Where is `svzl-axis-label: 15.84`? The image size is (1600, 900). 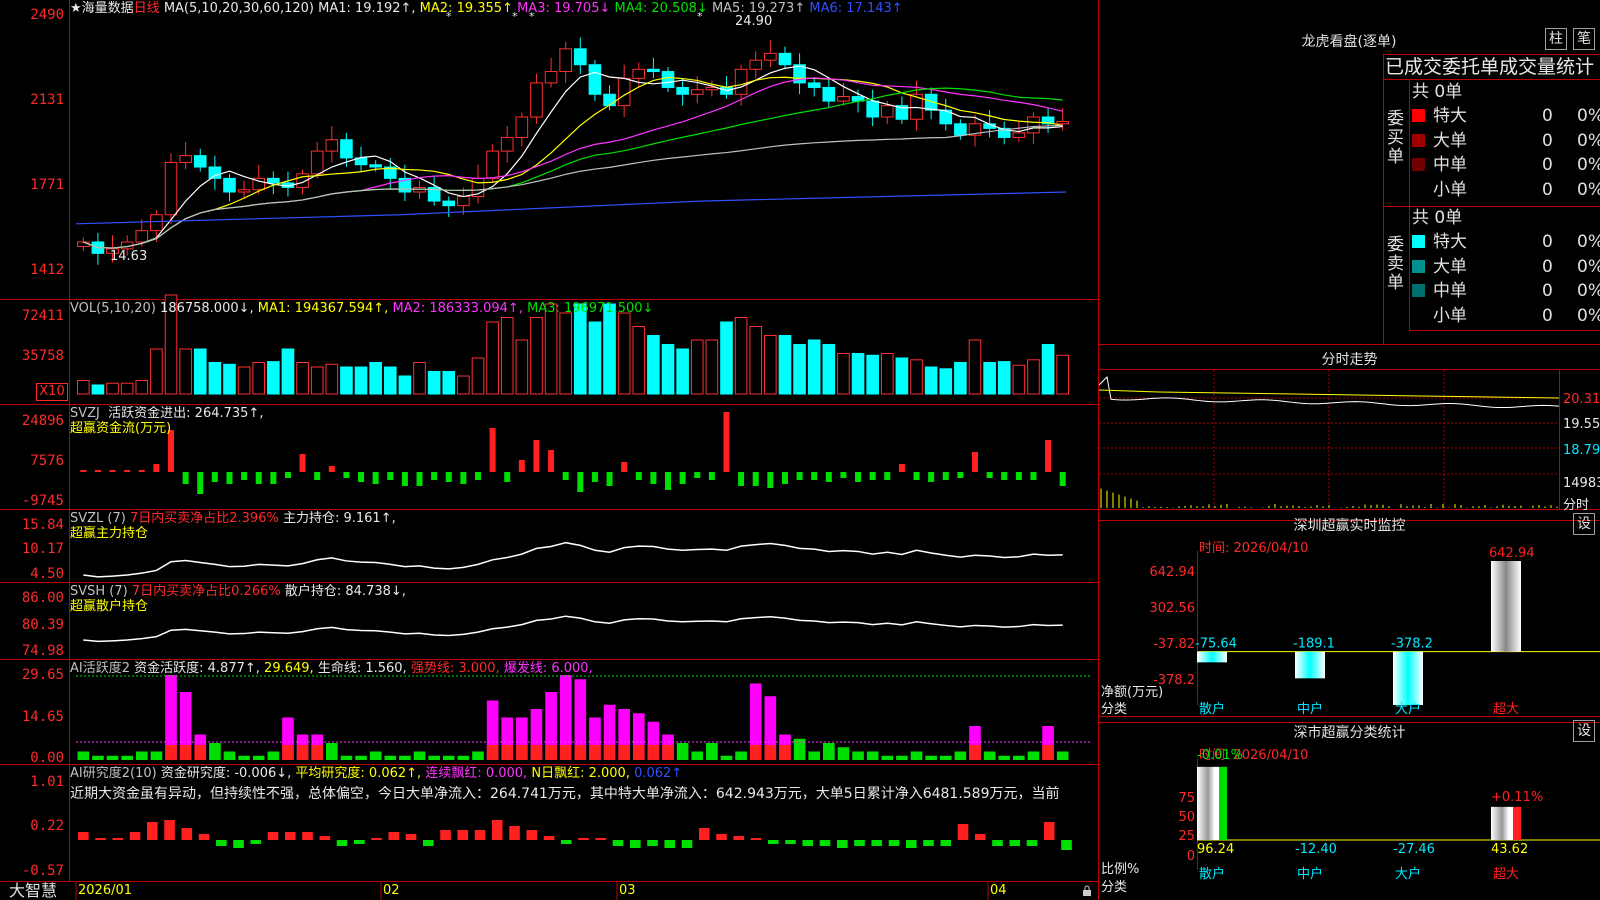 svzl-axis-label: 15.84 is located at coordinates (32, 525).